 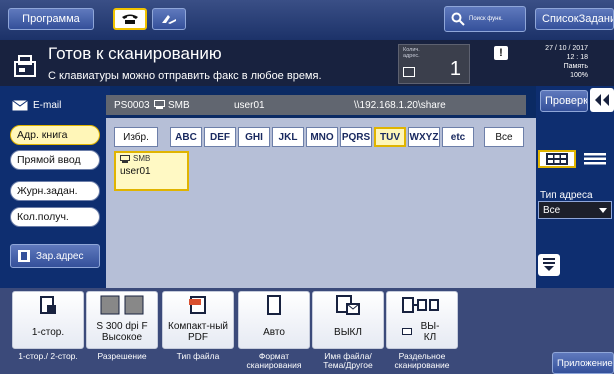 What do you see at coordinates (348, 360) in the screenshot?
I see `file-name-caption: Имя файла/ Тема/Другое` at bounding box center [348, 360].